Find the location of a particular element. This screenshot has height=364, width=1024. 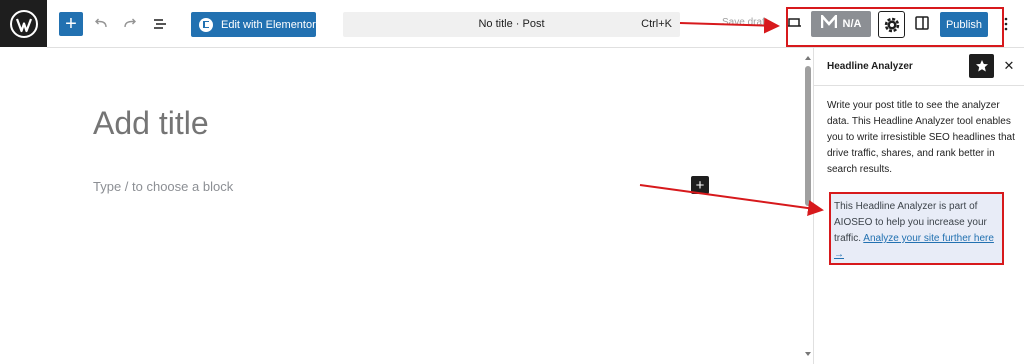

star-icon is located at coordinates (981, 66).